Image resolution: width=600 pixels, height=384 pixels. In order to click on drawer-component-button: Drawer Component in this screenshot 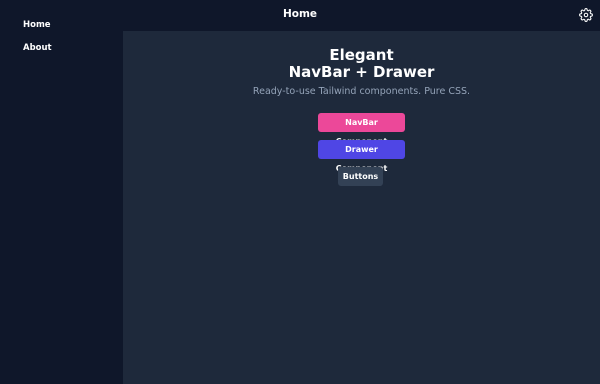, I will do `click(361, 156)`.